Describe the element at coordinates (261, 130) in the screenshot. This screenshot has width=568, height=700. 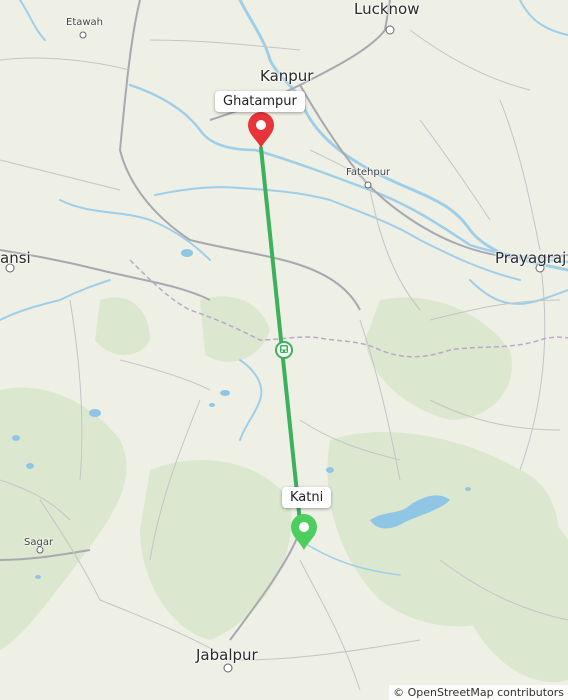
I see `start-marker-pin` at that location.